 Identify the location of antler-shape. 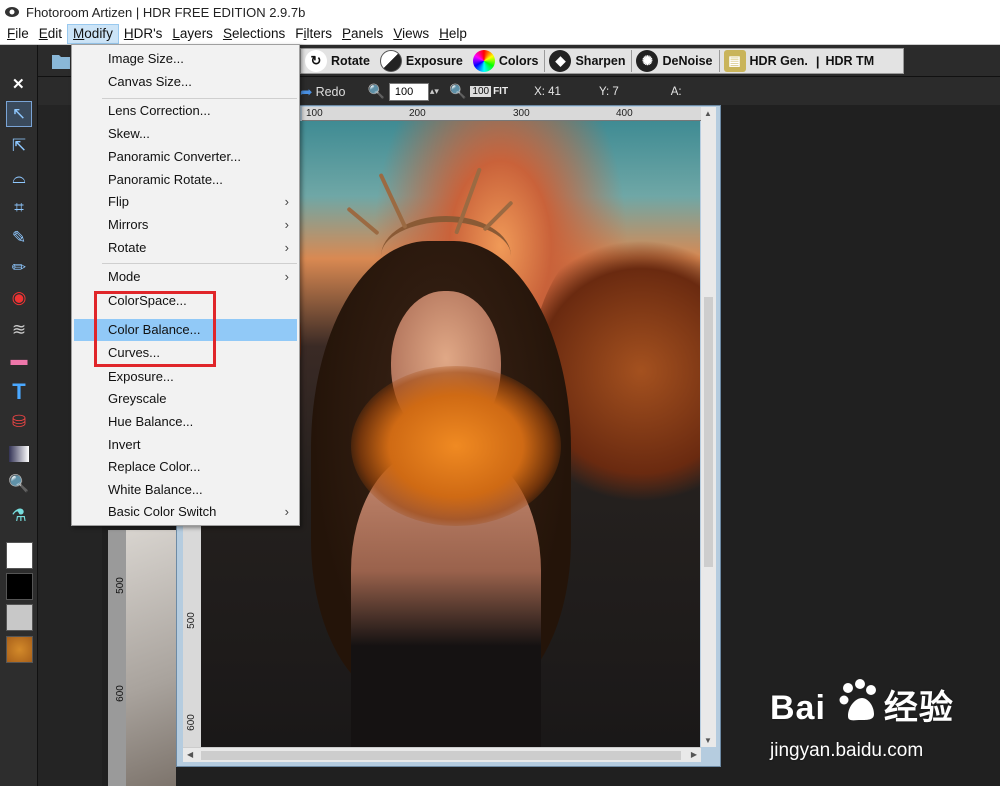
(498, 216).